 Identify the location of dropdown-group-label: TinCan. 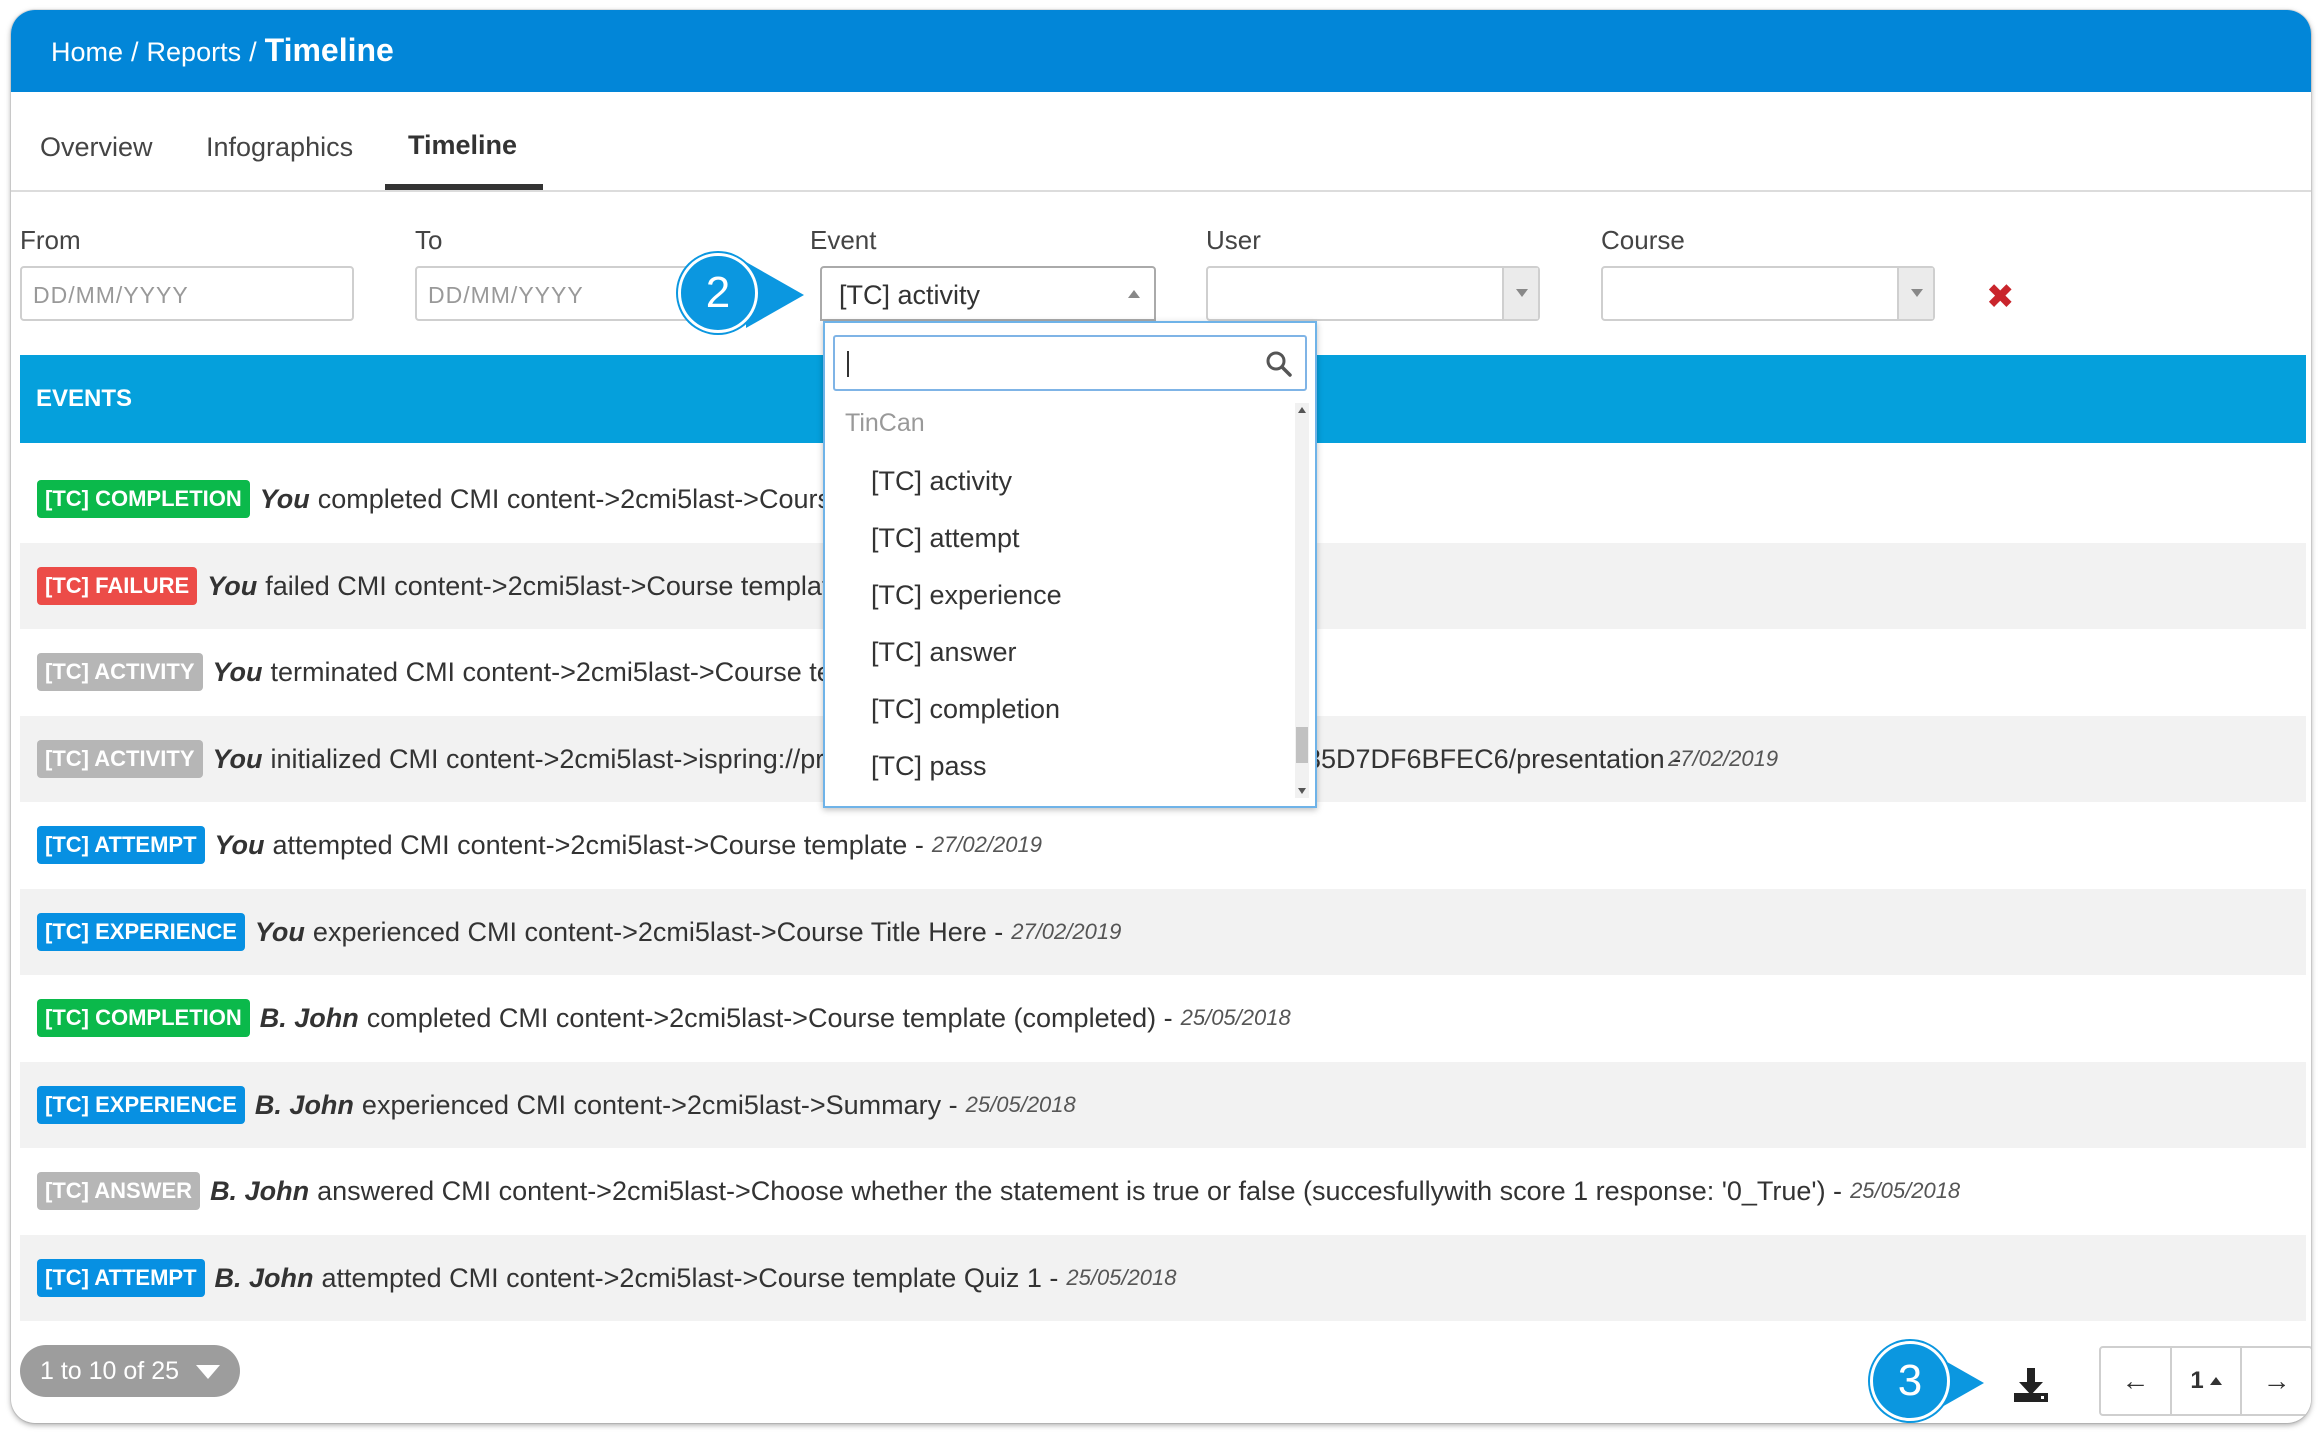
(885, 423).